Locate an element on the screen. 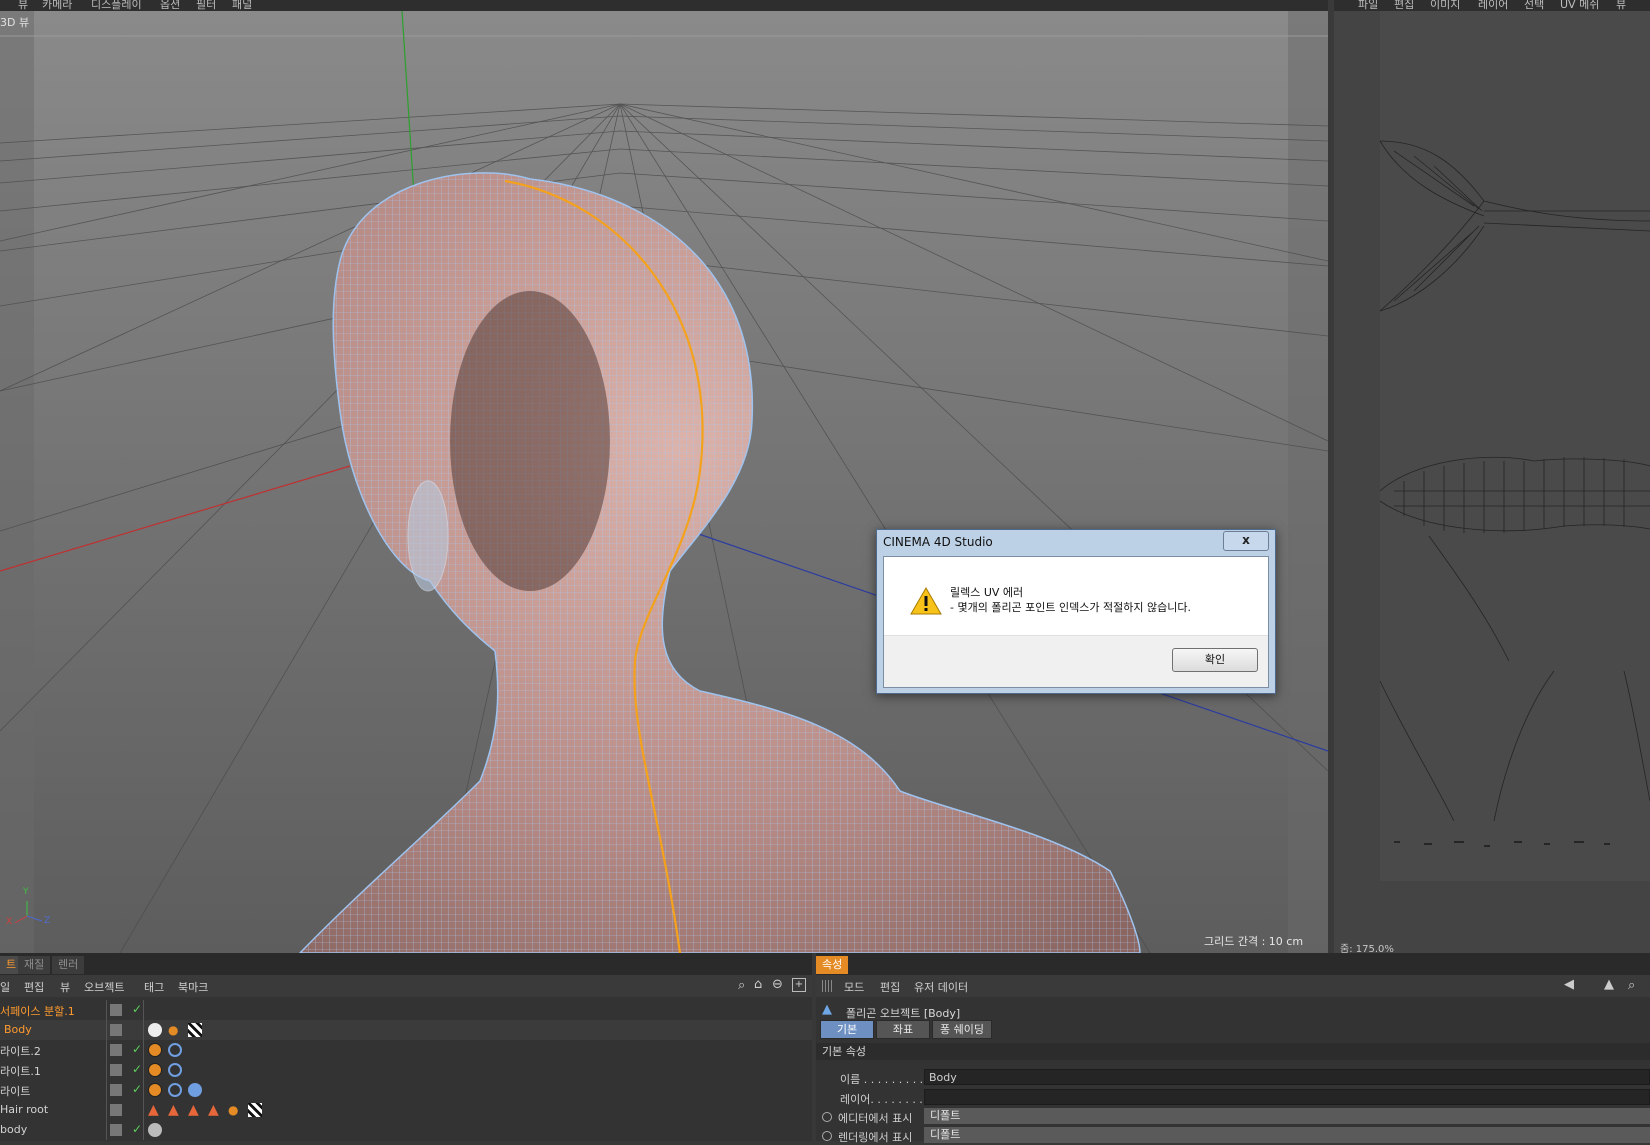 This screenshot has height=1145, width=1650. home-icon: ⌂ is located at coordinates (758, 984).